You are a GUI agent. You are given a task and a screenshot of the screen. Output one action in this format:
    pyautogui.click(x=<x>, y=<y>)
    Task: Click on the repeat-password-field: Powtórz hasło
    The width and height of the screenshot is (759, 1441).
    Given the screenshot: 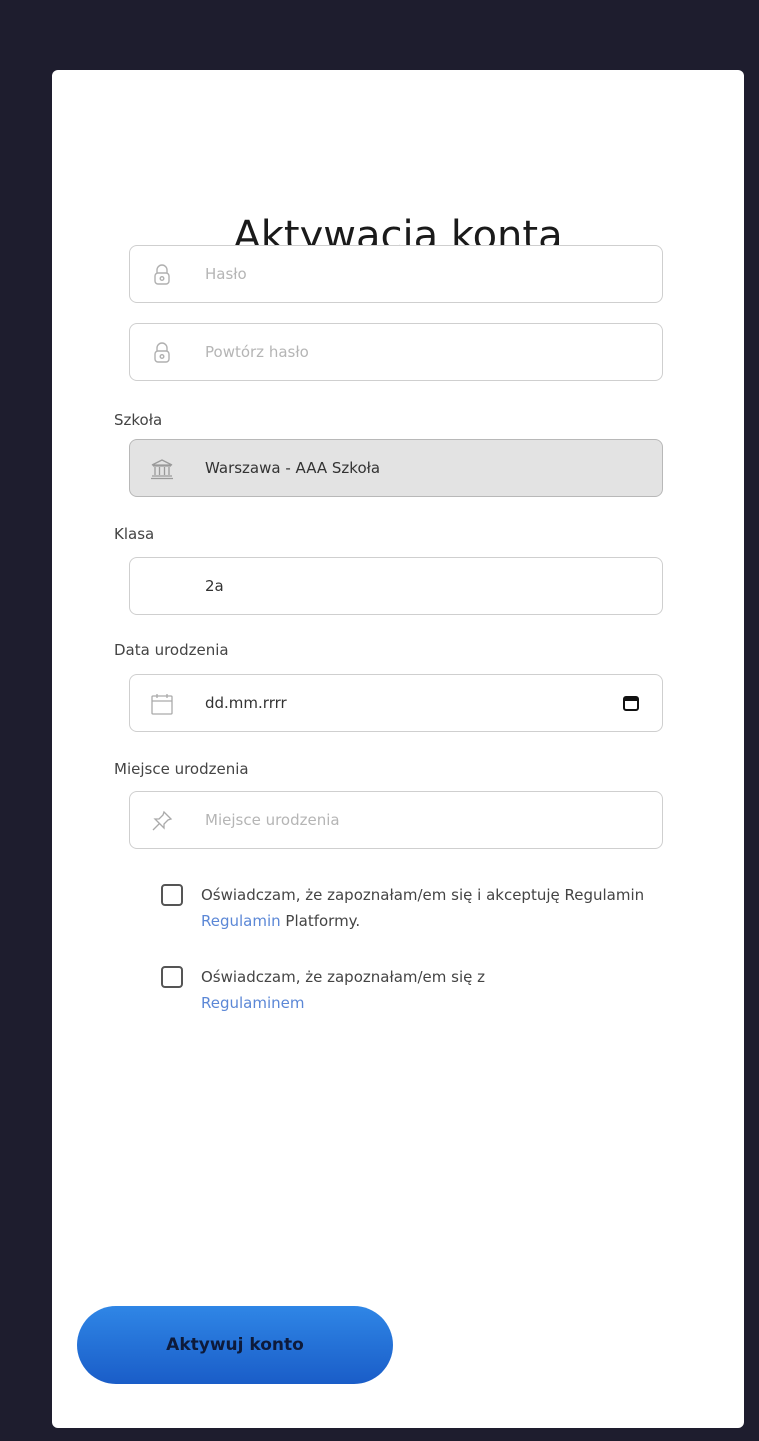 What is the action you would take?
    pyautogui.click(x=396, y=352)
    